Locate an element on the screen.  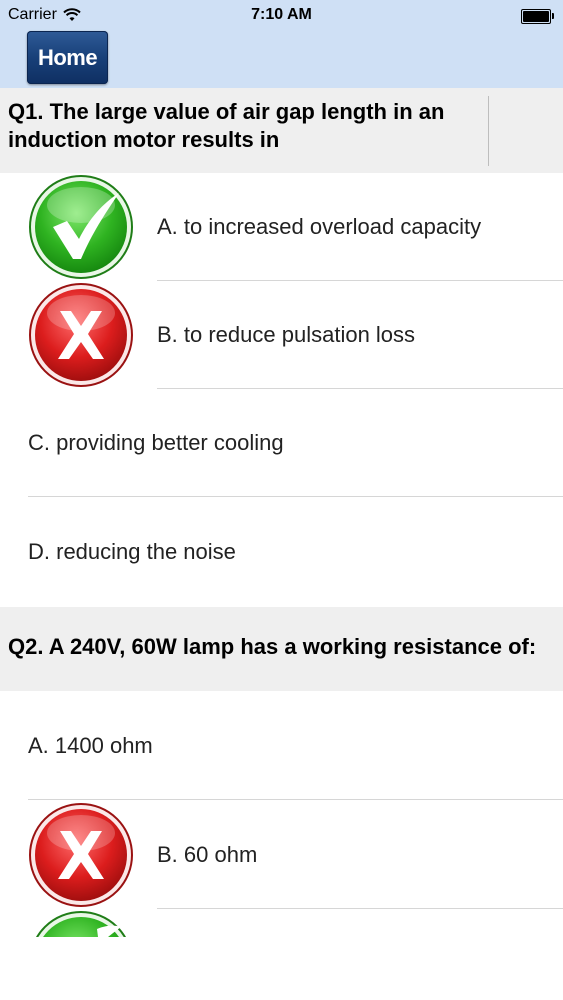
q2-option-a-label: A. 1400 ohm is located at coordinates (90, 745).